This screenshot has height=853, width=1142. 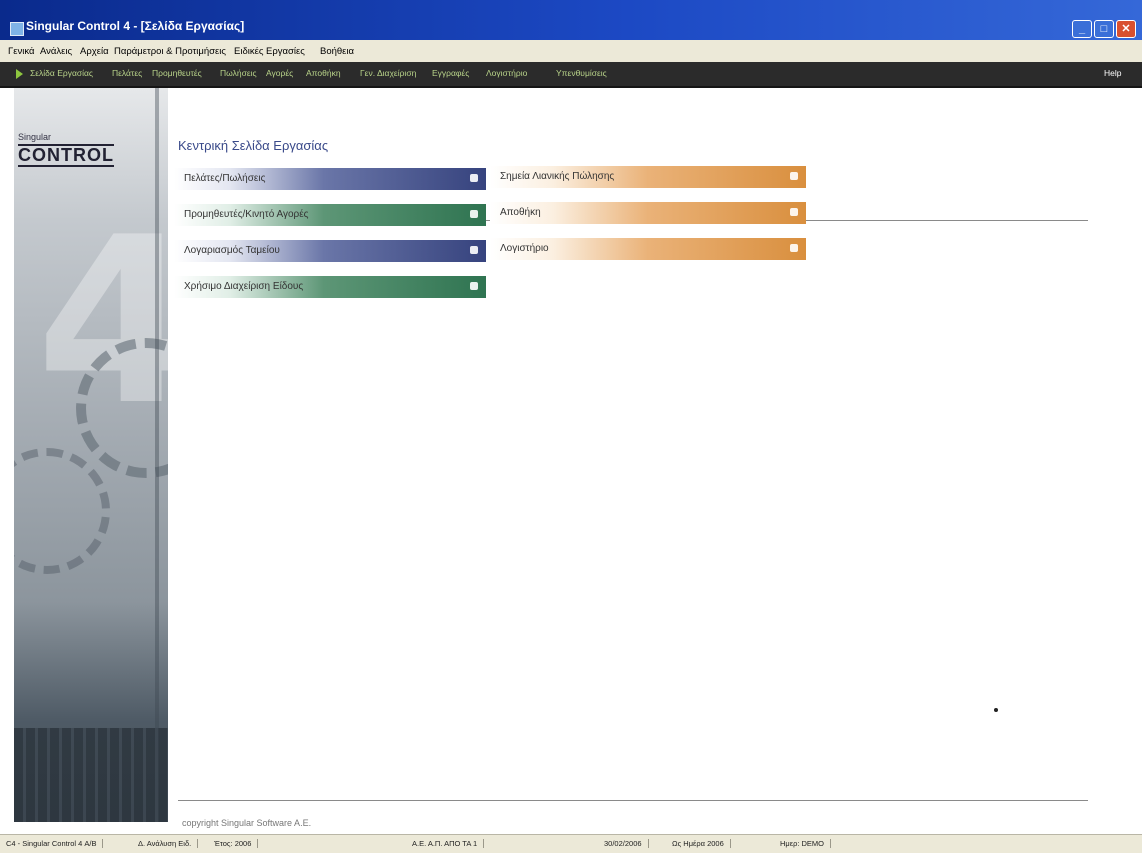 What do you see at coordinates (238, 73) in the screenshot?
I see `toolbar-item-sales: Πωλήσεις` at bounding box center [238, 73].